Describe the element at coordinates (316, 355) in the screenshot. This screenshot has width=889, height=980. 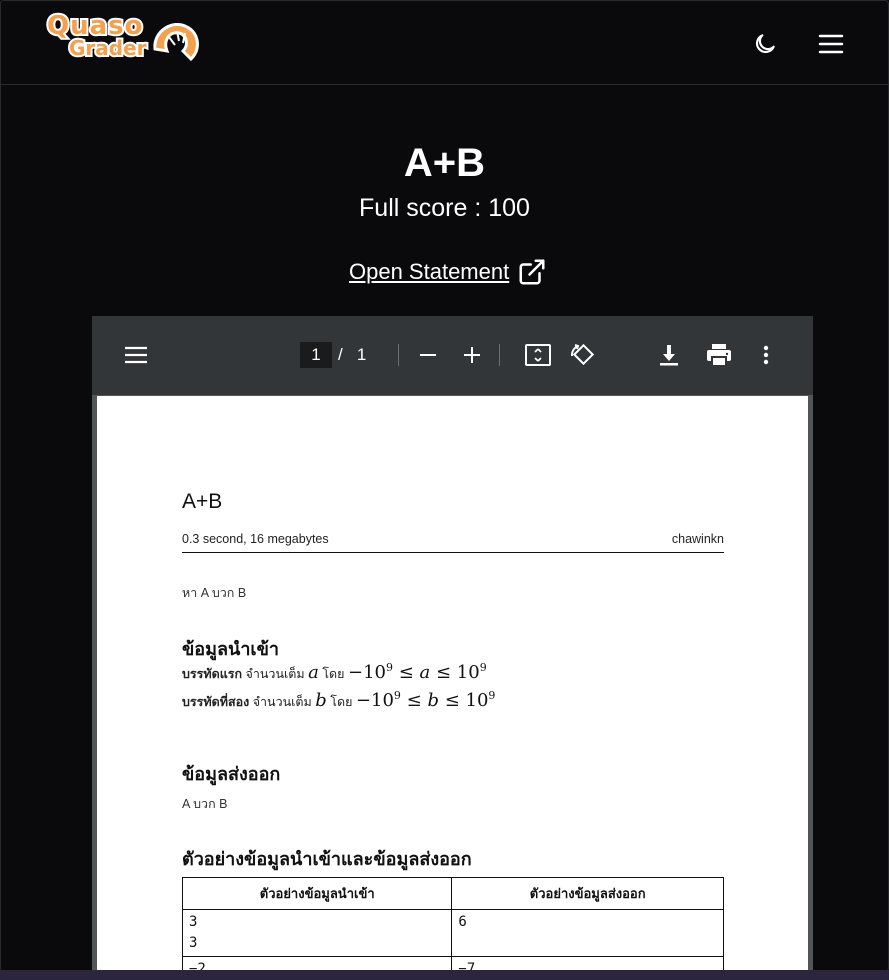
I see `page-number-input: 1` at that location.